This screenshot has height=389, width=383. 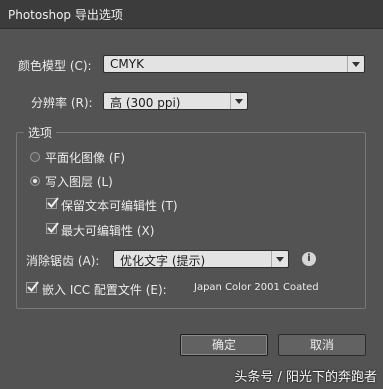 I want to click on watermark: 头条号 / 阳光下的奔跑者, so click(x=305, y=377).